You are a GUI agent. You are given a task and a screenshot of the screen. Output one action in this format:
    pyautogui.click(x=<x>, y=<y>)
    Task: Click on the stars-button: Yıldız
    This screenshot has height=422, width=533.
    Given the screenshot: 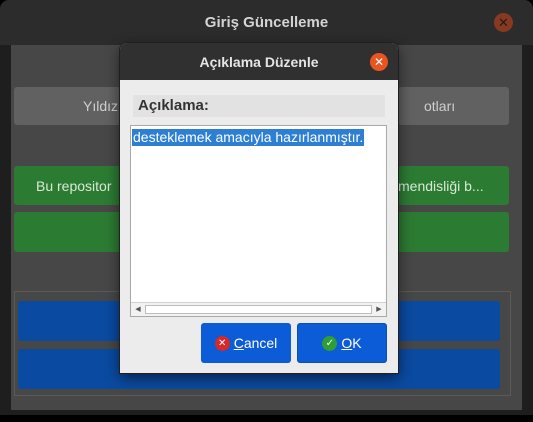 What is the action you would take?
    pyautogui.click(x=69, y=106)
    